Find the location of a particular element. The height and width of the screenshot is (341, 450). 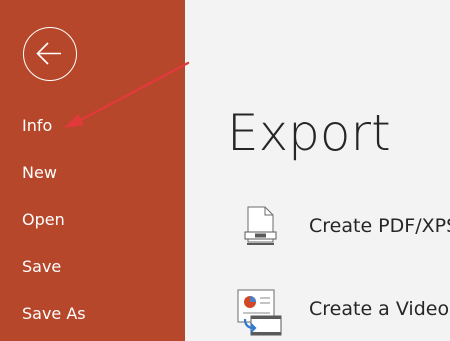

create-pdf-xps-option: Create PDF/XPS Document is located at coordinates (317, 228).